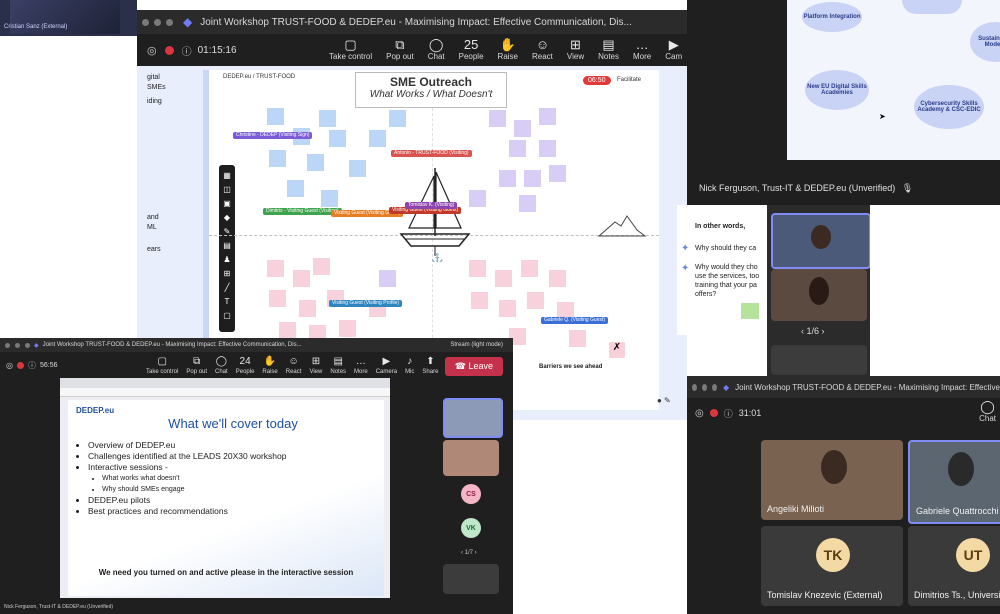 This screenshot has height=614, width=1000. What do you see at coordinates (597, 80) in the screenshot?
I see `board-timer: 06:50` at bounding box center [597, 80].